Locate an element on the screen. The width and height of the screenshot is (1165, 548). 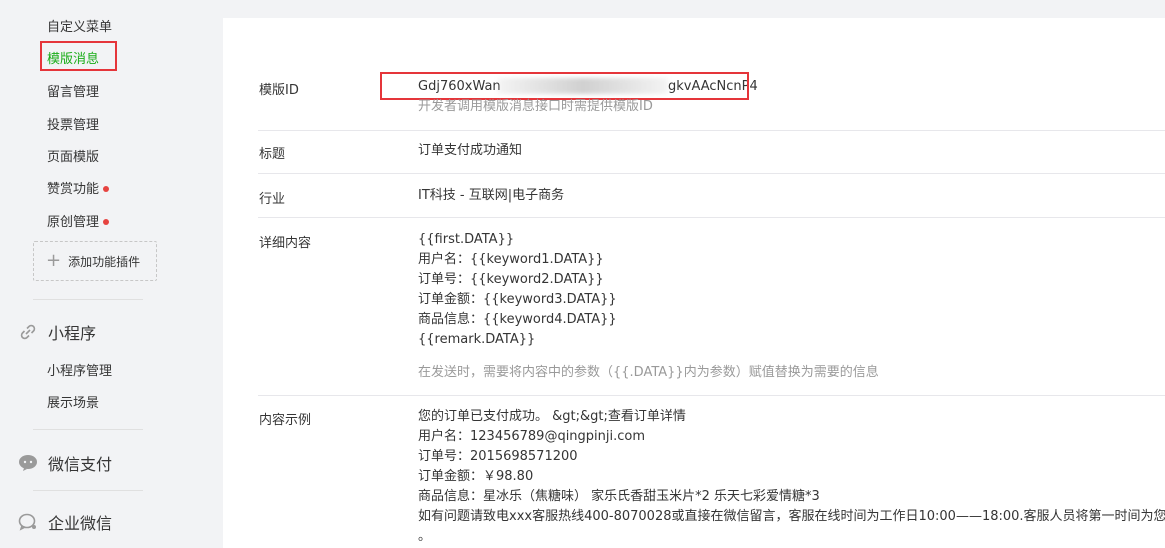
sidebar-item-display-scene: 展示场景 is located at coordinates (73, 401).